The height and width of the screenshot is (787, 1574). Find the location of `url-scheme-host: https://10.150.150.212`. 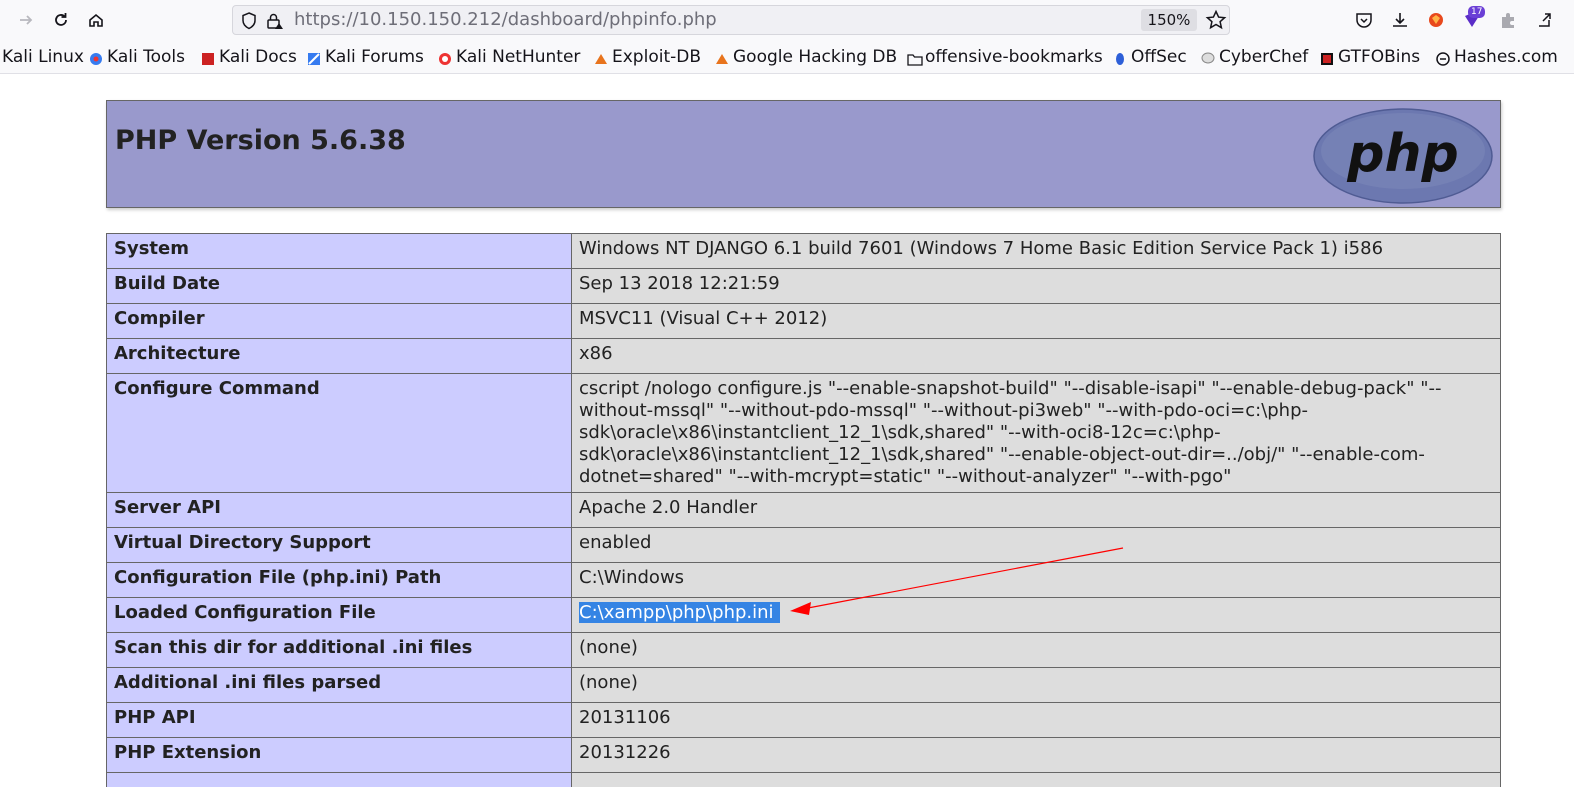

url-scheme-host: https://10.150.150.212 is located at coordinates (398, 19).